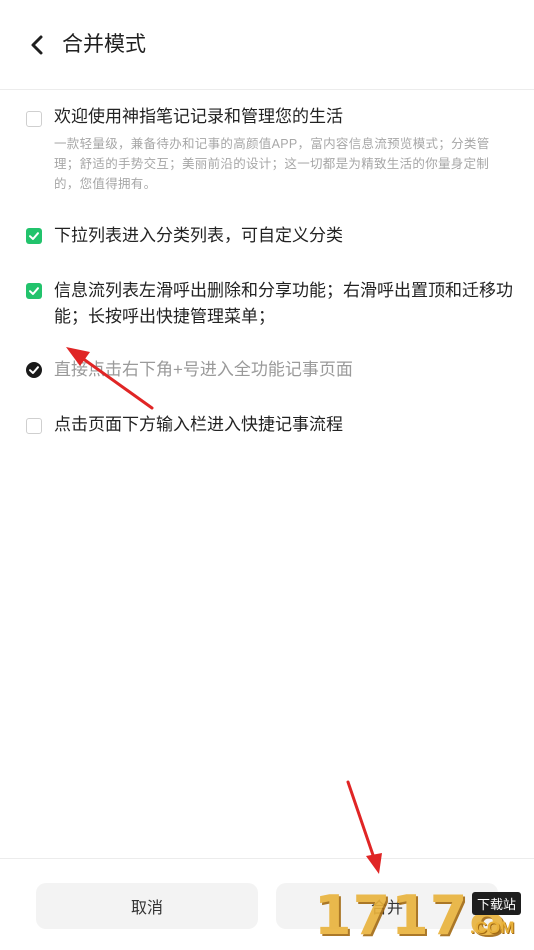 This screenshot has width=534, height=950. I want to click on chevron-left-icon, so click(37, 45).